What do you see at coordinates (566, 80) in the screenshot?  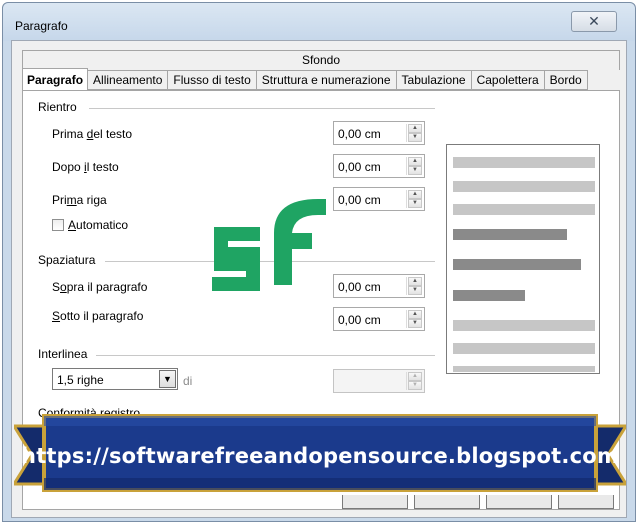 I see `tab-bordo: Bordo` at bounding box center [566, 80].